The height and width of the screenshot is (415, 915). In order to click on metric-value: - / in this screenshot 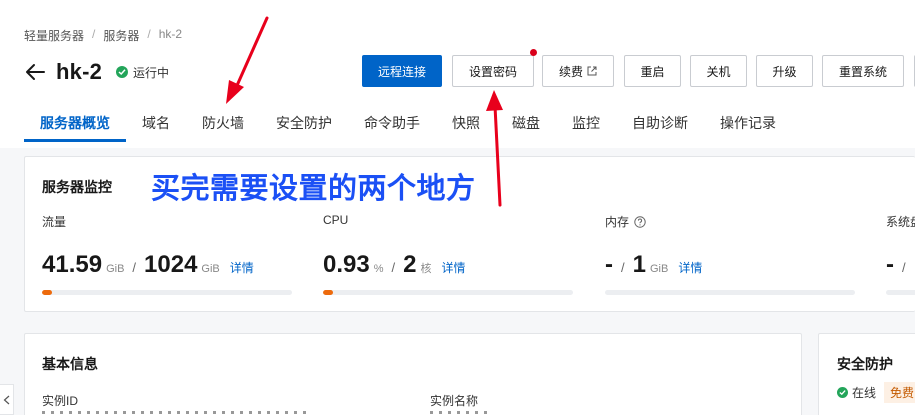, I will do `click(900, 265)`.